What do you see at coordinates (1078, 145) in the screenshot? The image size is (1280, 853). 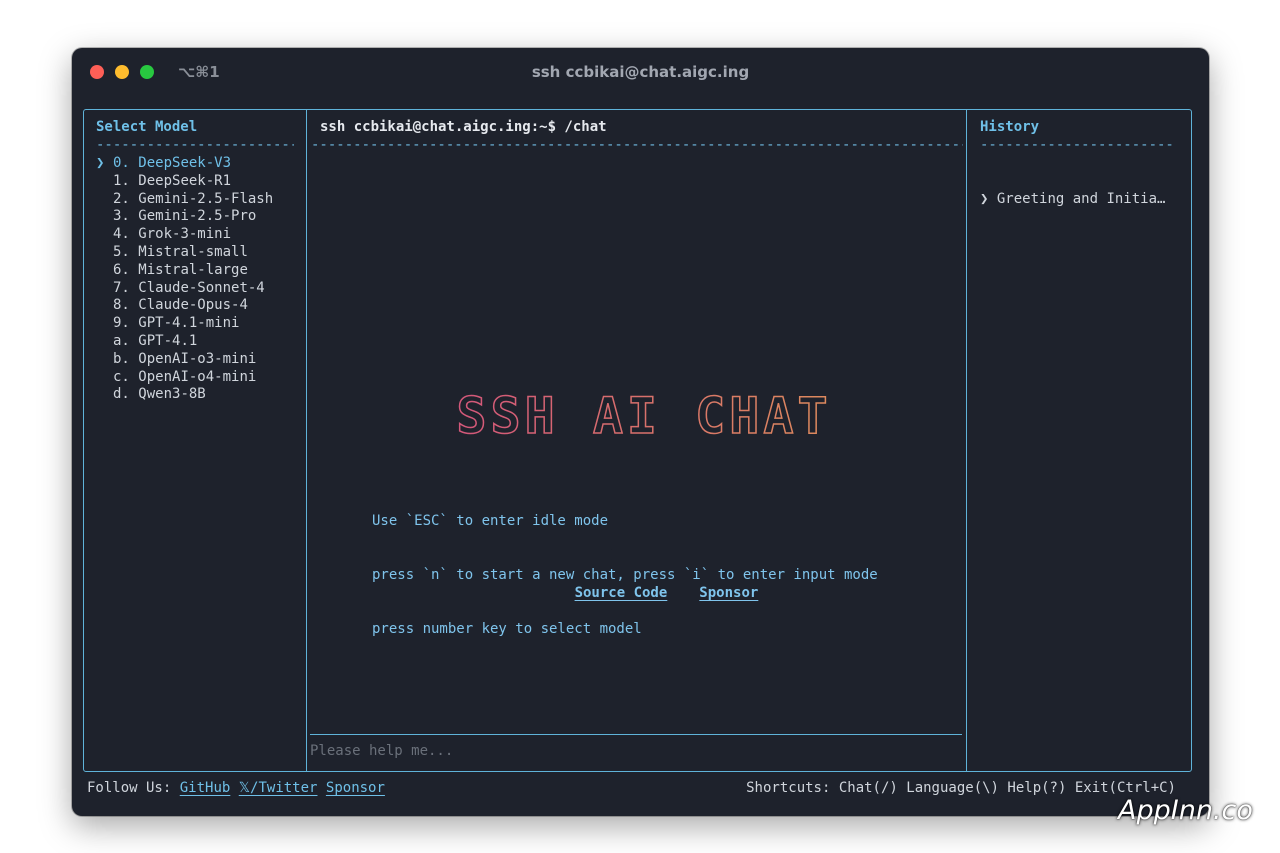 I see `history-title-underline: ------------------------` at bounding box center [1078, 145].